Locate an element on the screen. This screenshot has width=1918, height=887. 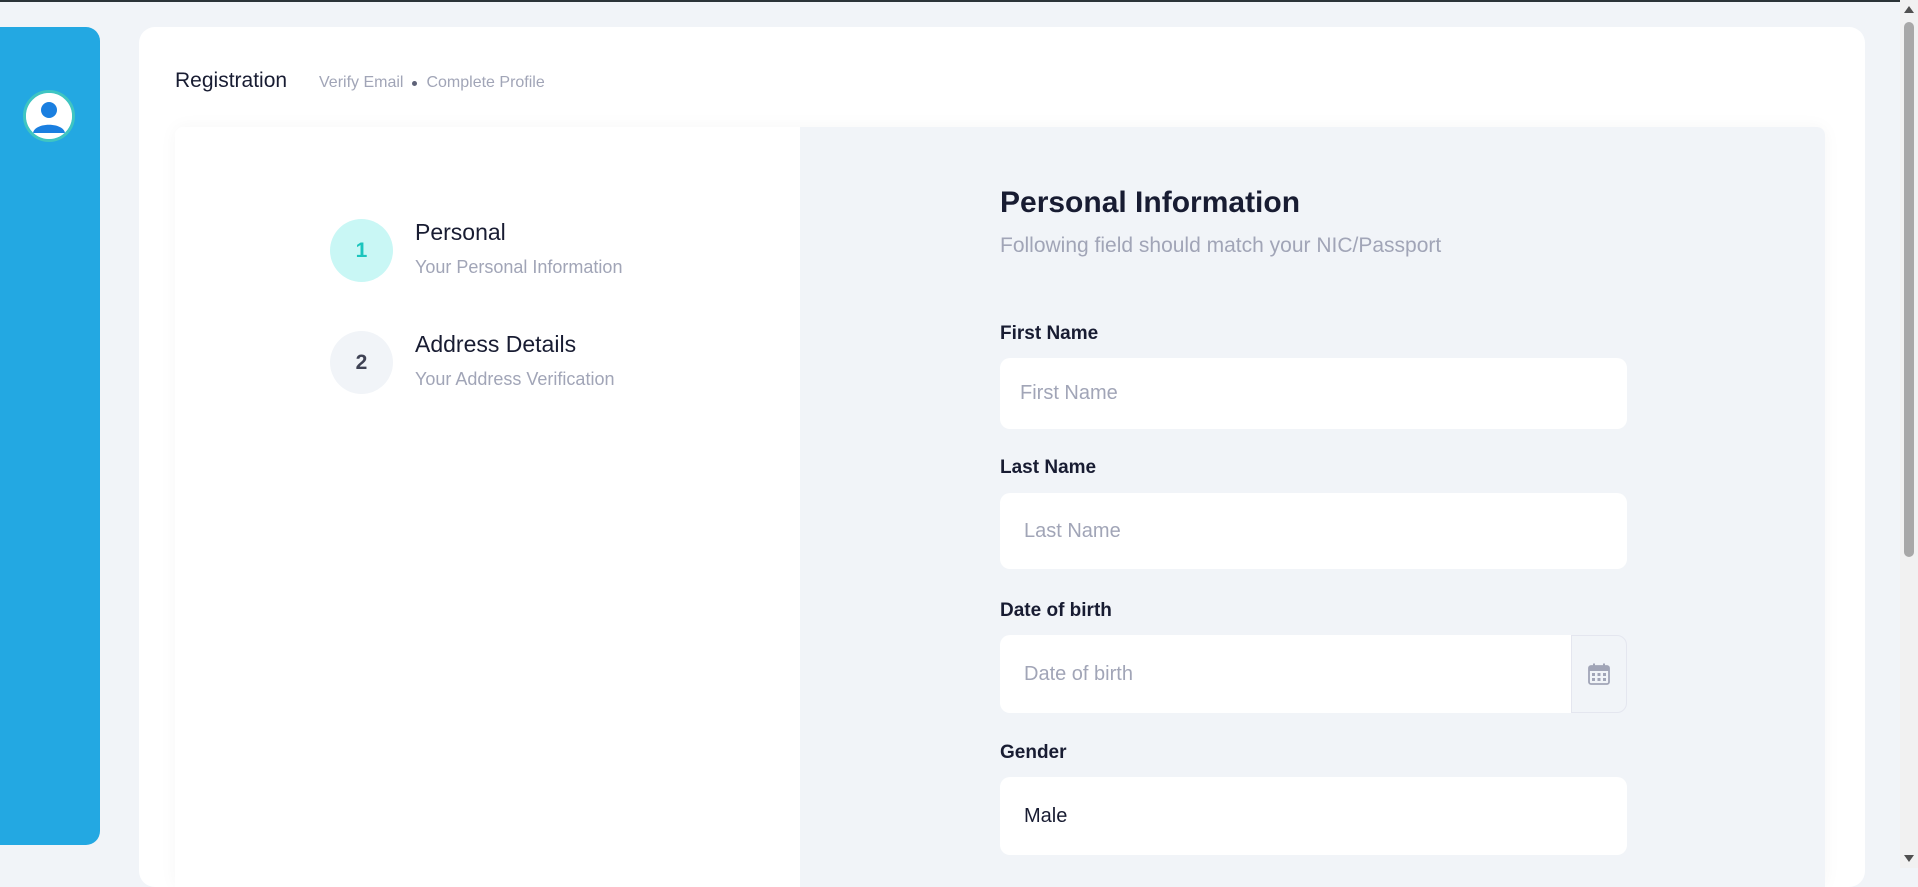
date-of-birth-input is located at coordinates (1285, 674).